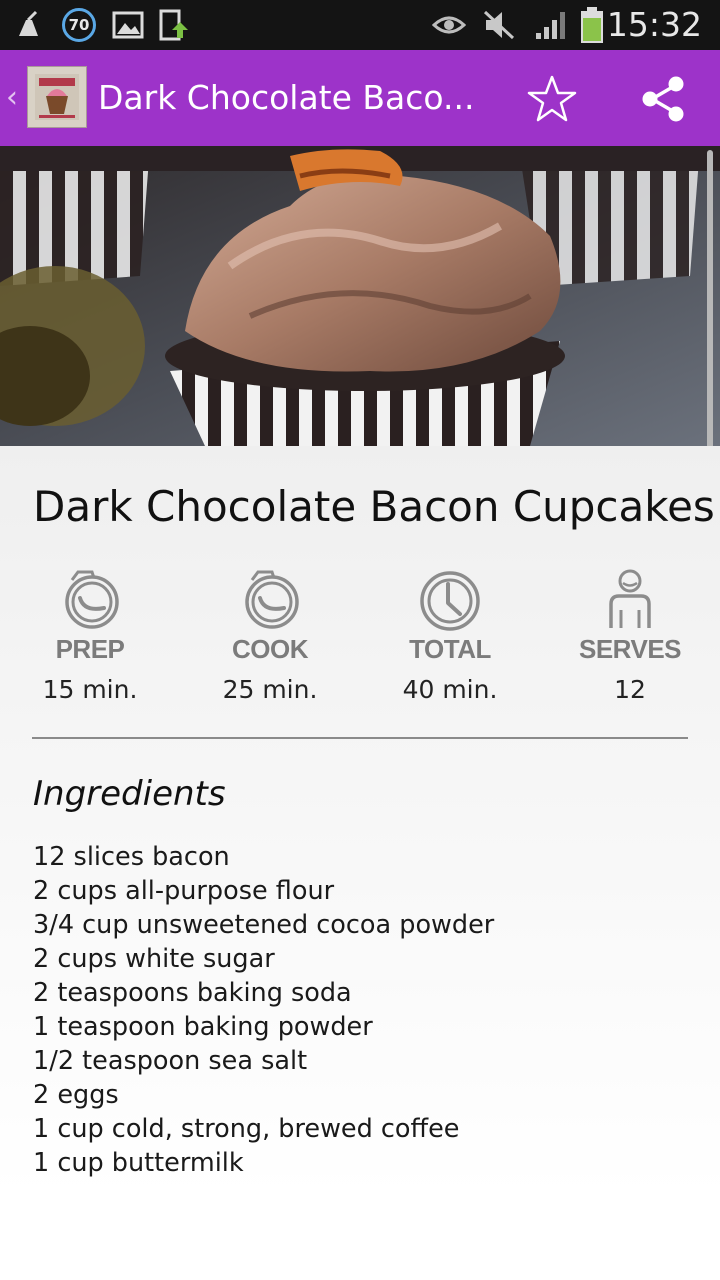 The image size is (720, 1280). Describe the element at coordinates (374, 506) in the screenshot. I see `recipe-title: Dark Chocolate Bacon Cupcakes` at that location.